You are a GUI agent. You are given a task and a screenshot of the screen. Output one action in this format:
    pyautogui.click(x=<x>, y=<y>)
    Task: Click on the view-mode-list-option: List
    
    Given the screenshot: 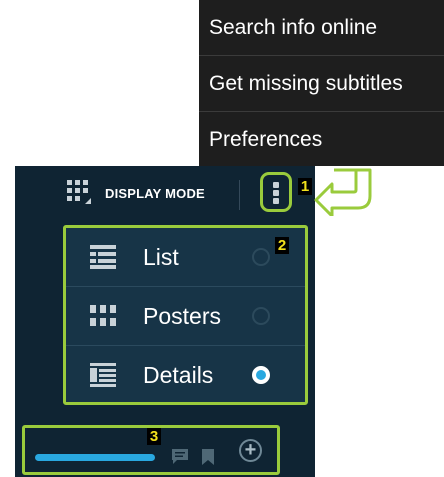 What is the action you would take?
    pyautogui.click(x=185, y=257)
    